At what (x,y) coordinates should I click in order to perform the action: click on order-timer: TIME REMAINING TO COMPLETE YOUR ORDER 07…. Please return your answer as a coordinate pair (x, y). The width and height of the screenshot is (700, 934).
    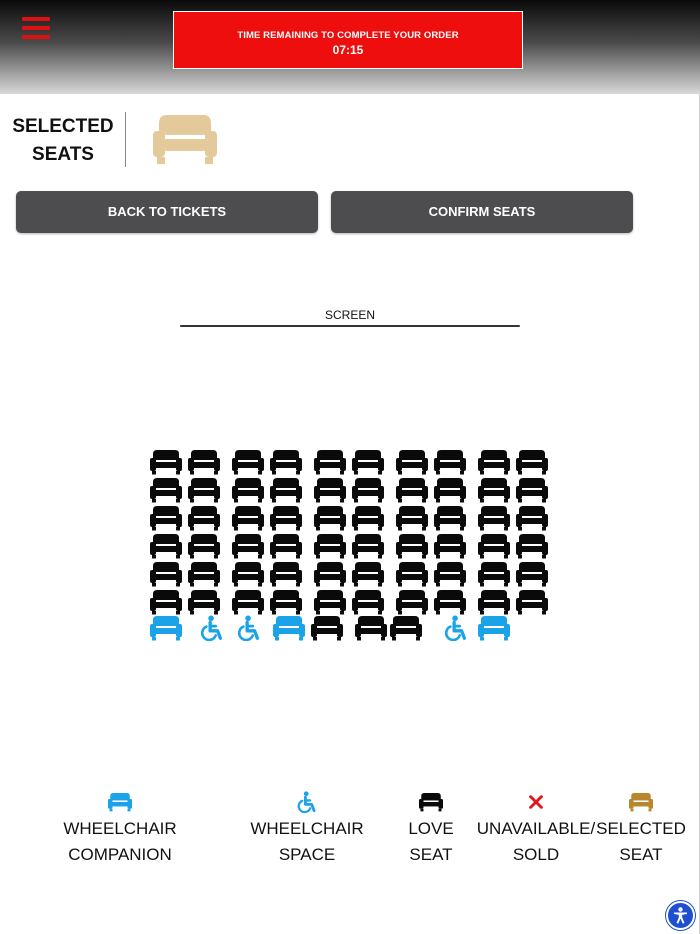
    Looking at the image, I should click on (348, 40).